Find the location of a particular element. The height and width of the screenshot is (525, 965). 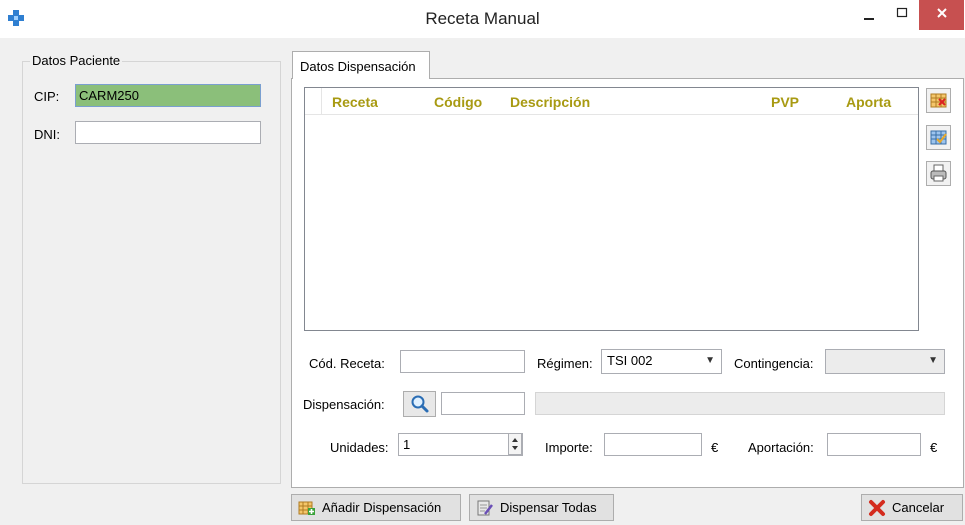

window-title: Receta Manual is located at coordinates (482, 18).